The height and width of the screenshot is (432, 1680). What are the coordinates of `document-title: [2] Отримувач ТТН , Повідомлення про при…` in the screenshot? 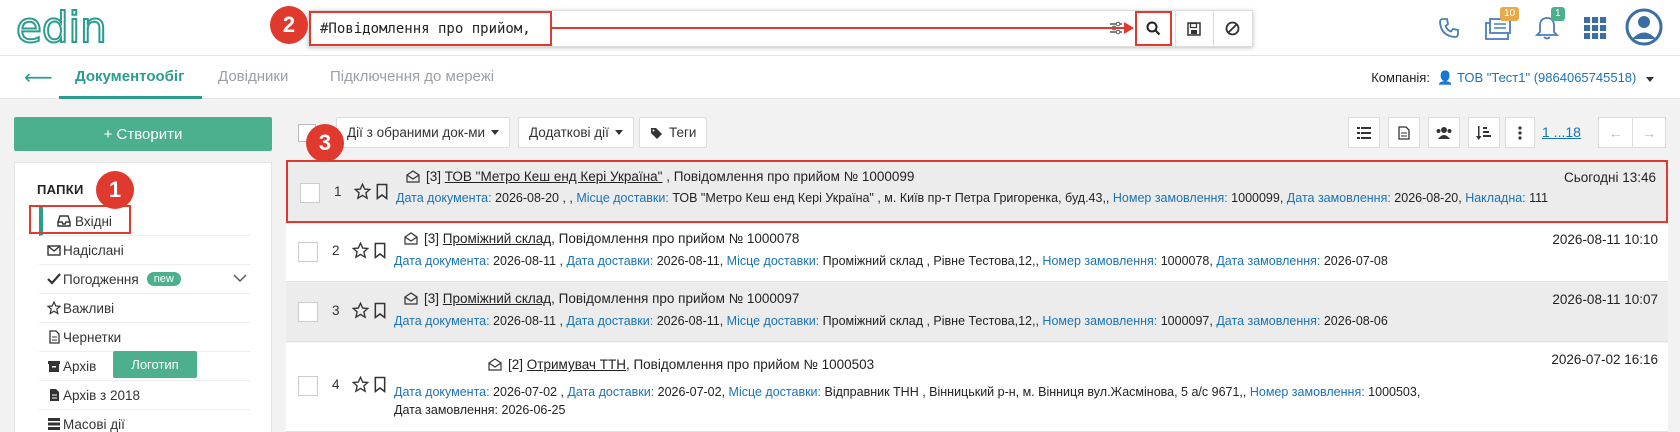 It's located at (681, 364).